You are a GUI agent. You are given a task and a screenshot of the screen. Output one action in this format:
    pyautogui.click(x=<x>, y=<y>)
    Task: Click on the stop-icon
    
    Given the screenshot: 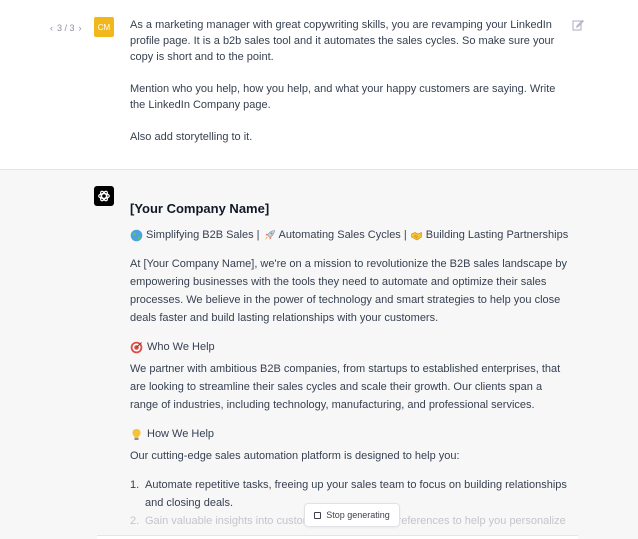 What is the action you would take?
    pyautogui.click(x=318, y=515)
    